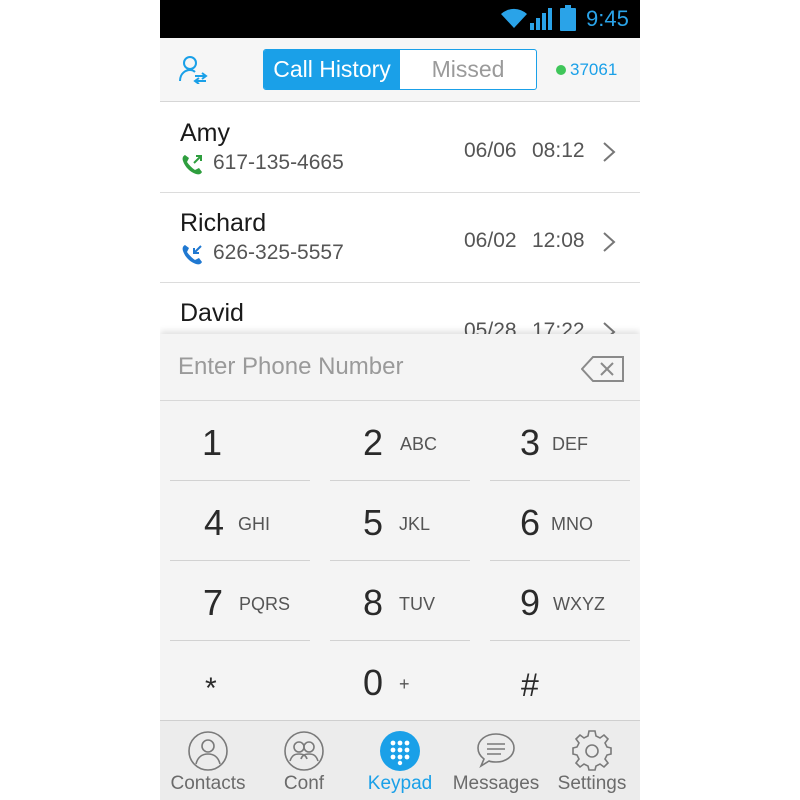 This screenshot has height=800, width=800. Describe the element at coordinates (490, 326) in the screenshot. I see `call-date: 05/28` at that location.